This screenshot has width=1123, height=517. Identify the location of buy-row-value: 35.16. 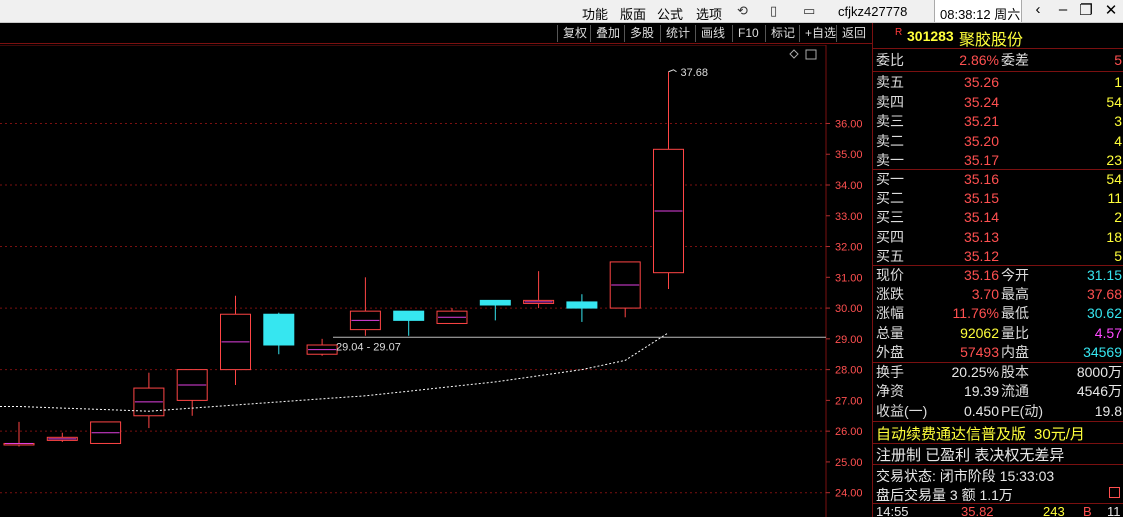
(981, 179).